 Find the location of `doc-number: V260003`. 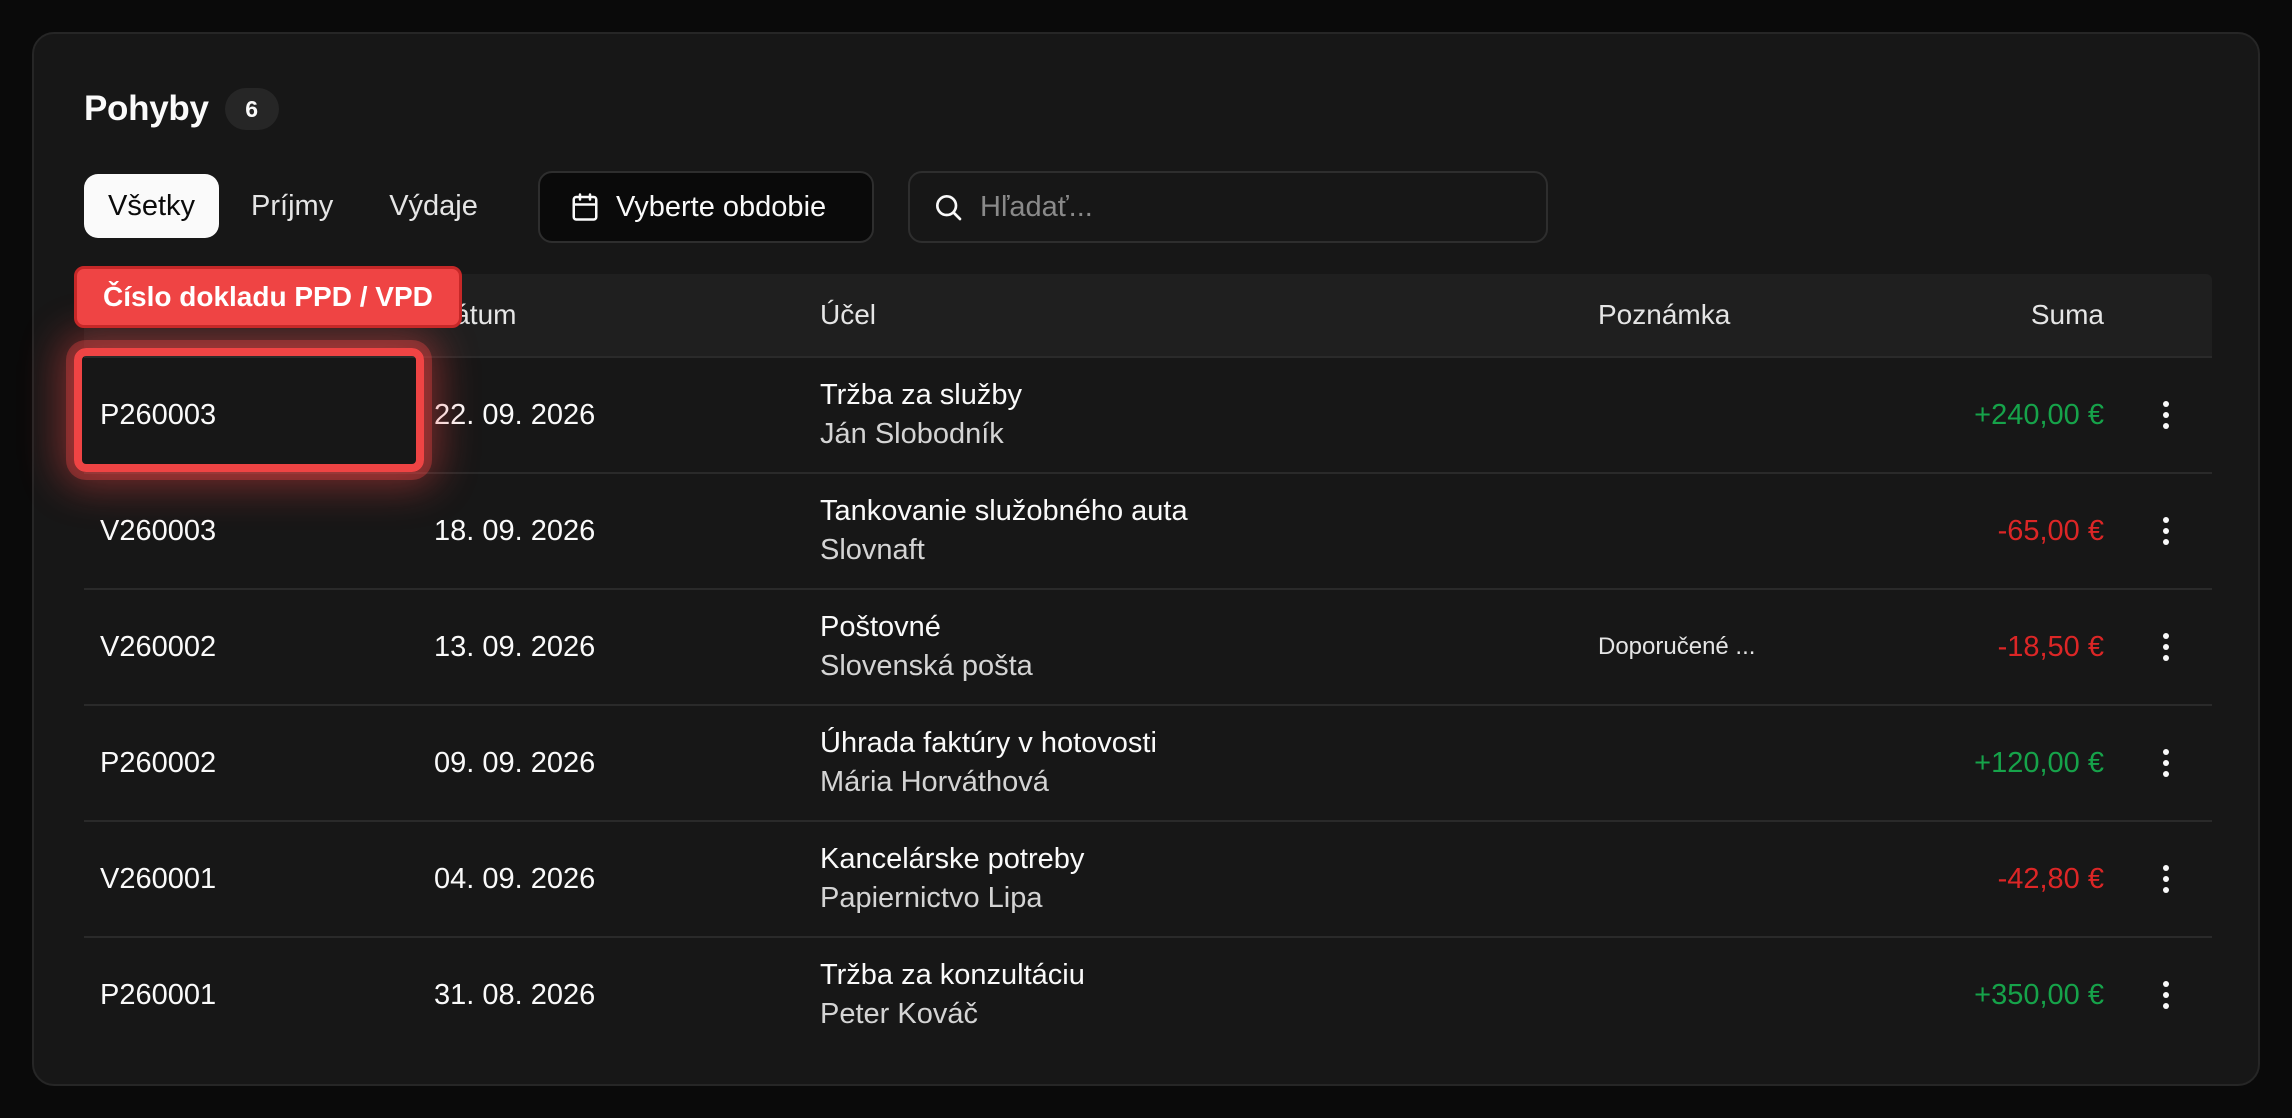

doc-number: V260003 is located at coordinates (158, 530).